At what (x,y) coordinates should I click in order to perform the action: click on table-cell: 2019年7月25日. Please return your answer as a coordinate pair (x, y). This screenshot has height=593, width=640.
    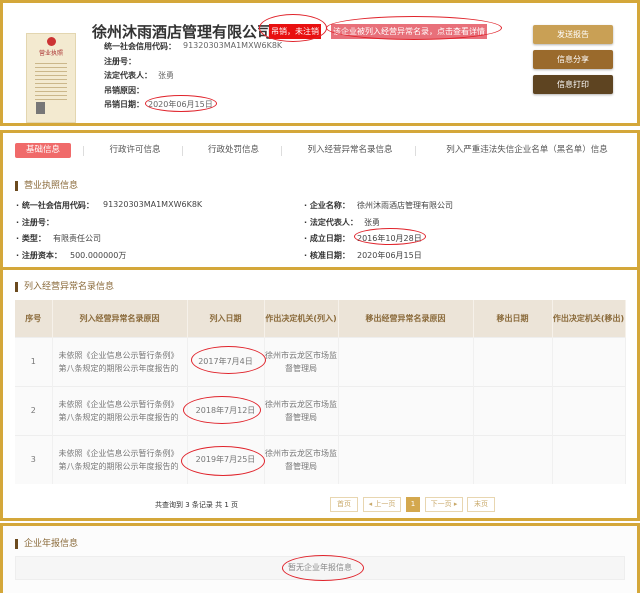
    Looking at the image, I should click on (226, 459).